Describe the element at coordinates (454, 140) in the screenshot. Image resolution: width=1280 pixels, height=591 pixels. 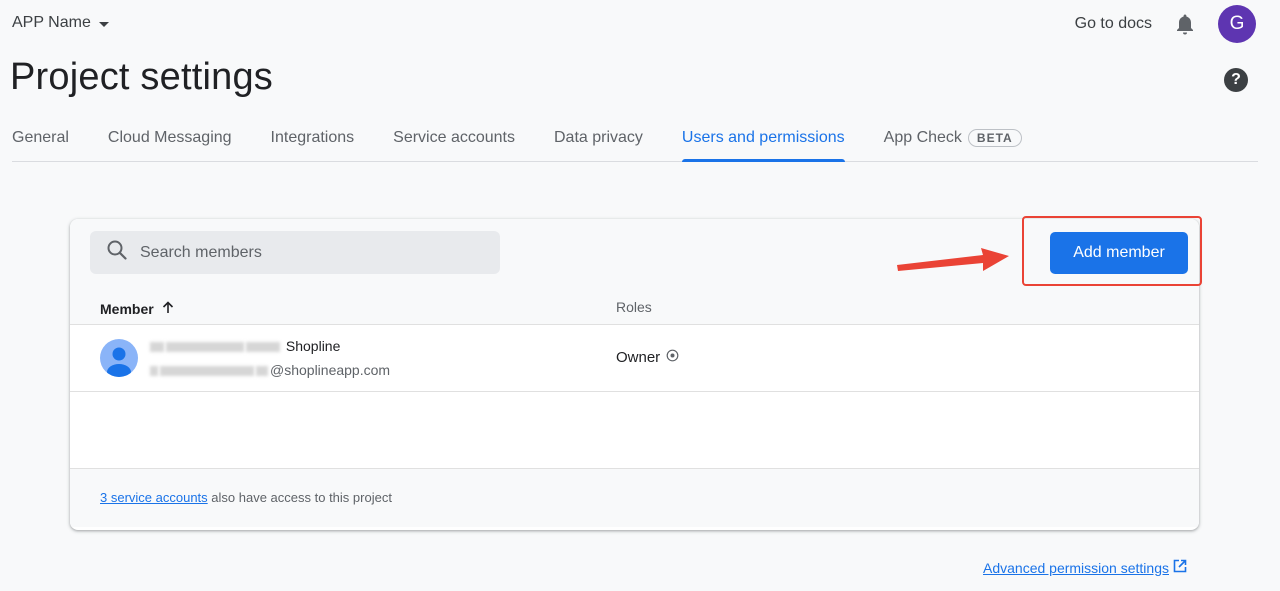
I see `tab-service-accounts: Service accounts` at that location.